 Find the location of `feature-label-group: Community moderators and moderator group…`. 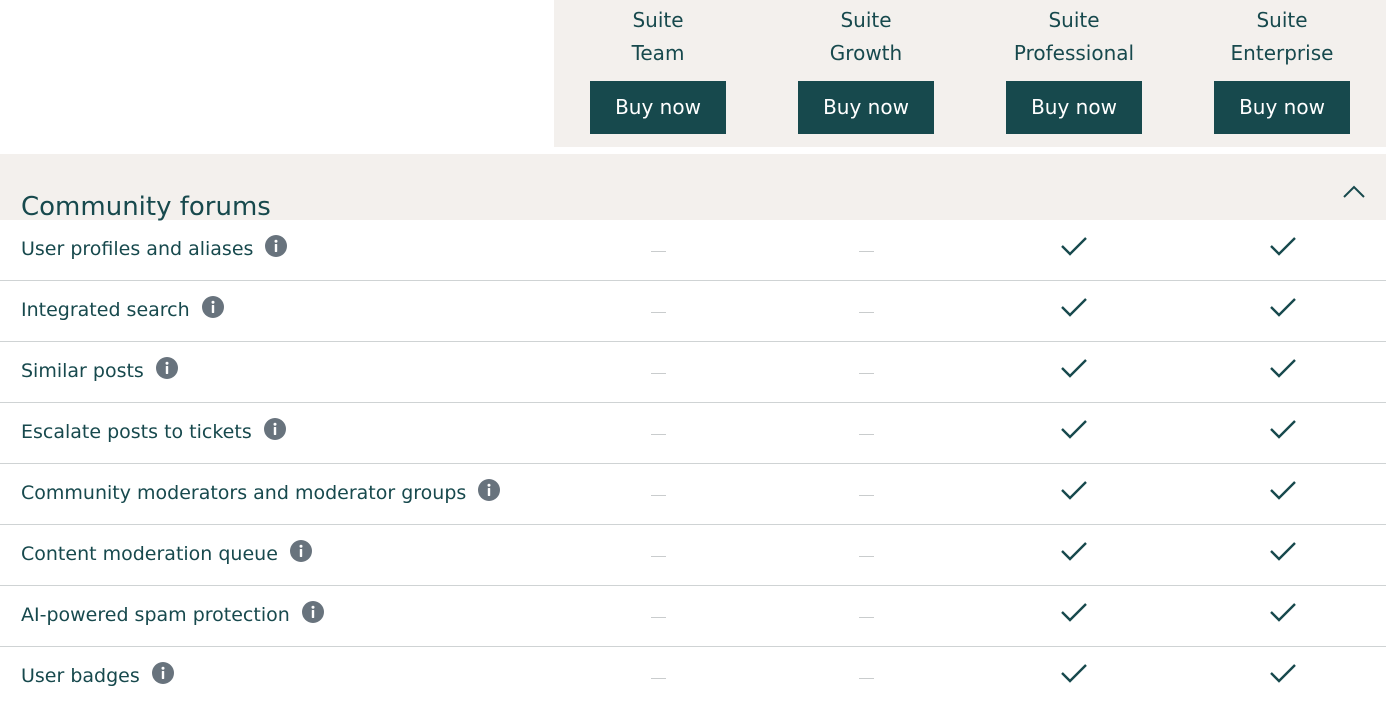

feature-label-group: Community moderators and moderator group… is located at coordinates (261, 492).